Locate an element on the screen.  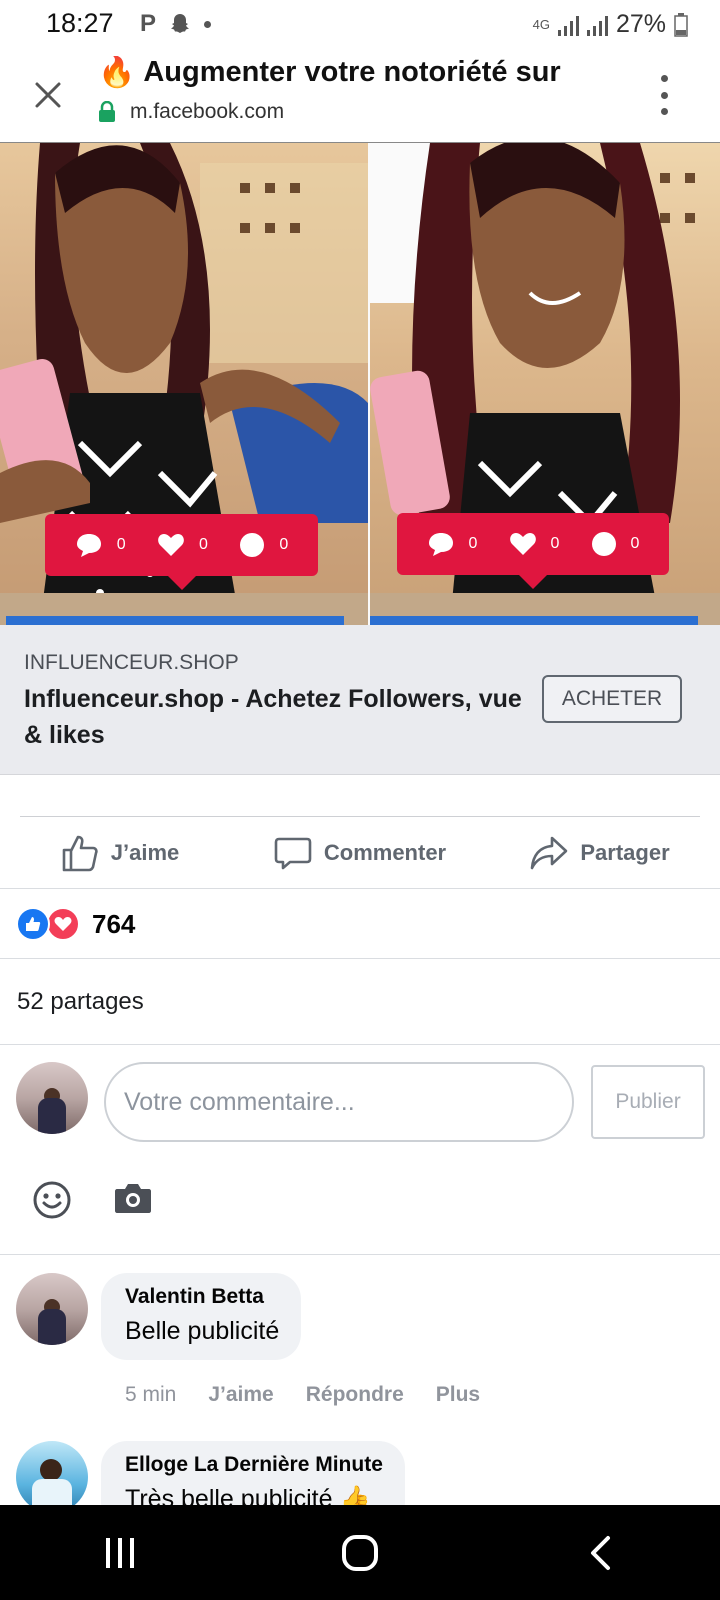
back-button is located at coordinates (600, 1553).